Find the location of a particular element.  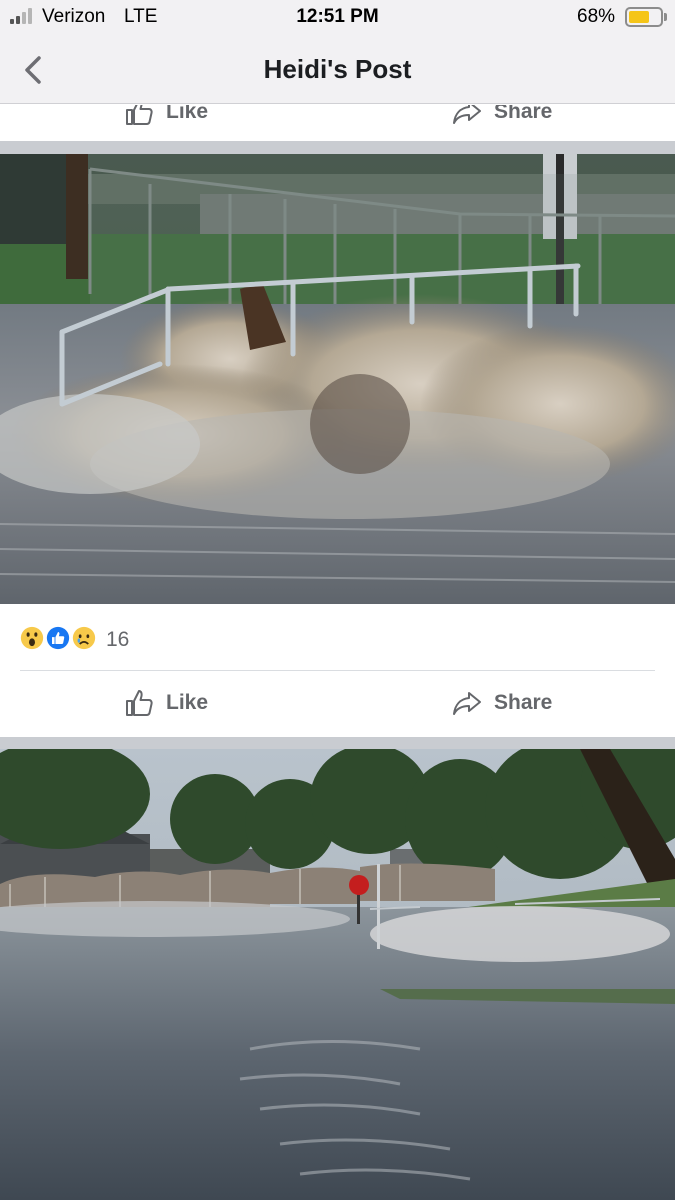

reaction-count: 16 is located at coordinates (117, 640).